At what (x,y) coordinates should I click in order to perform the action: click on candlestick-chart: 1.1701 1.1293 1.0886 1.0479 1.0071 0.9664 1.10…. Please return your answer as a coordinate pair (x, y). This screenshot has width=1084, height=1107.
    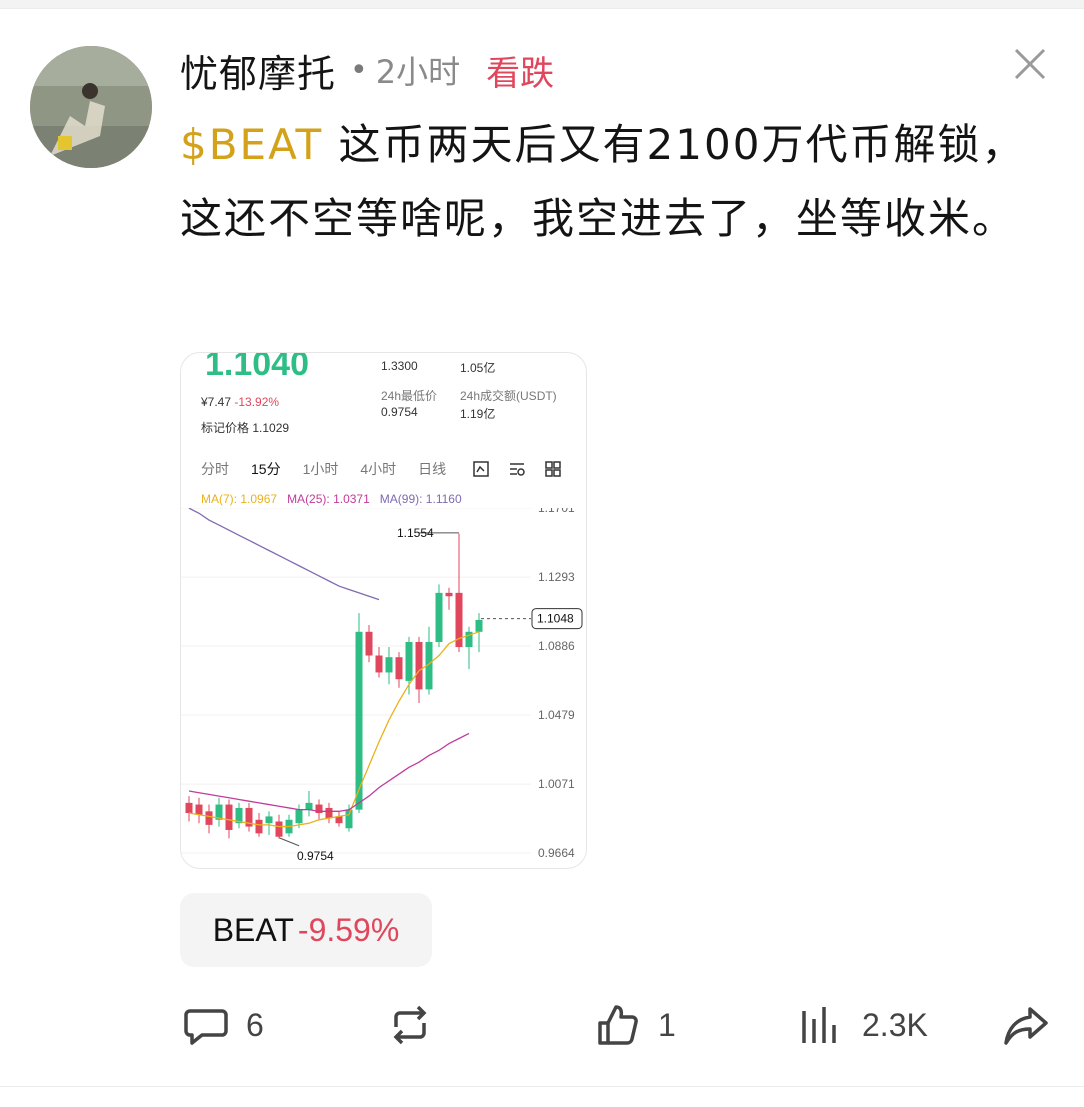
    Looking at the image, I should click on (382, 685).